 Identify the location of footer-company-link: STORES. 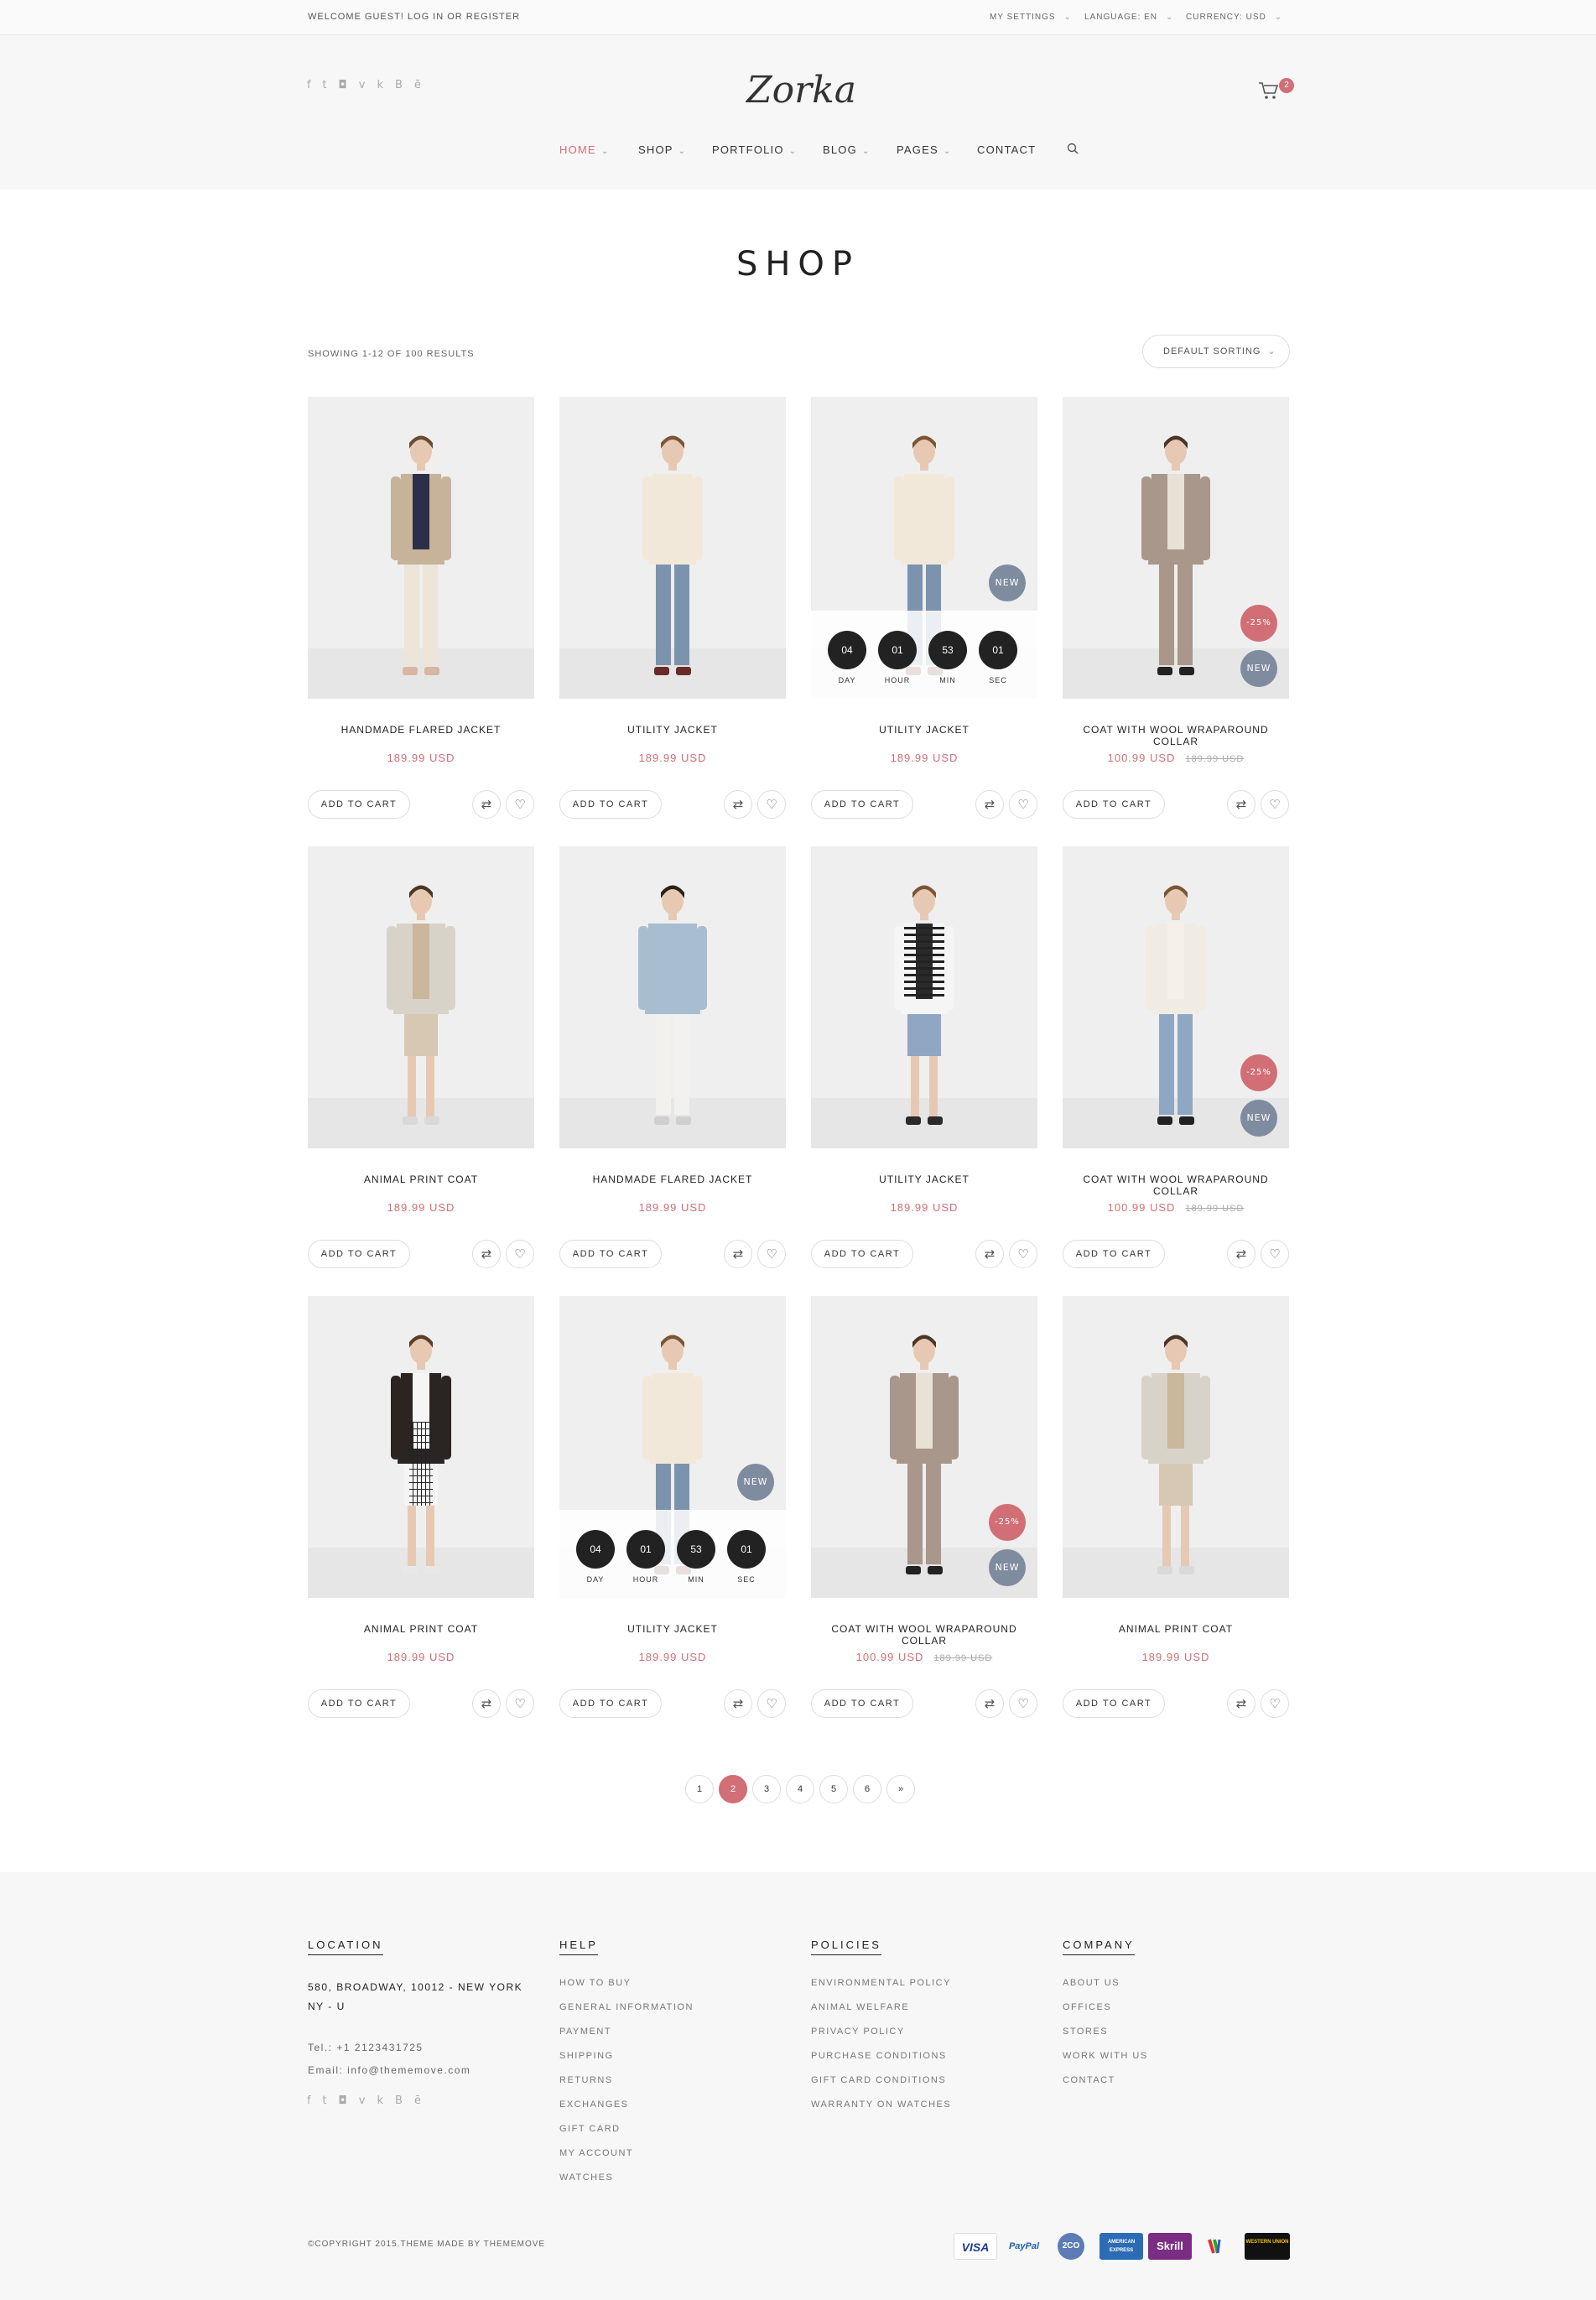
(1085, 2032).